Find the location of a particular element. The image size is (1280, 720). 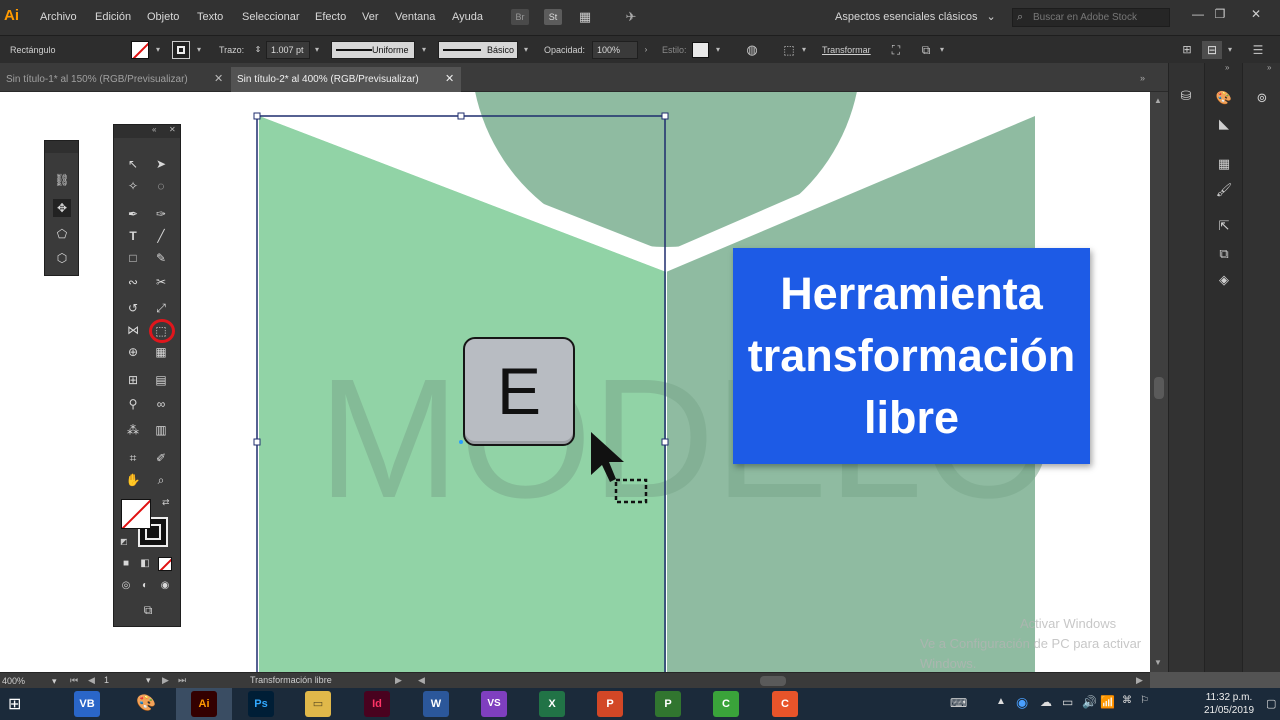

artboard-tool-icon: ⌗ is located at coordinates (133, 458).